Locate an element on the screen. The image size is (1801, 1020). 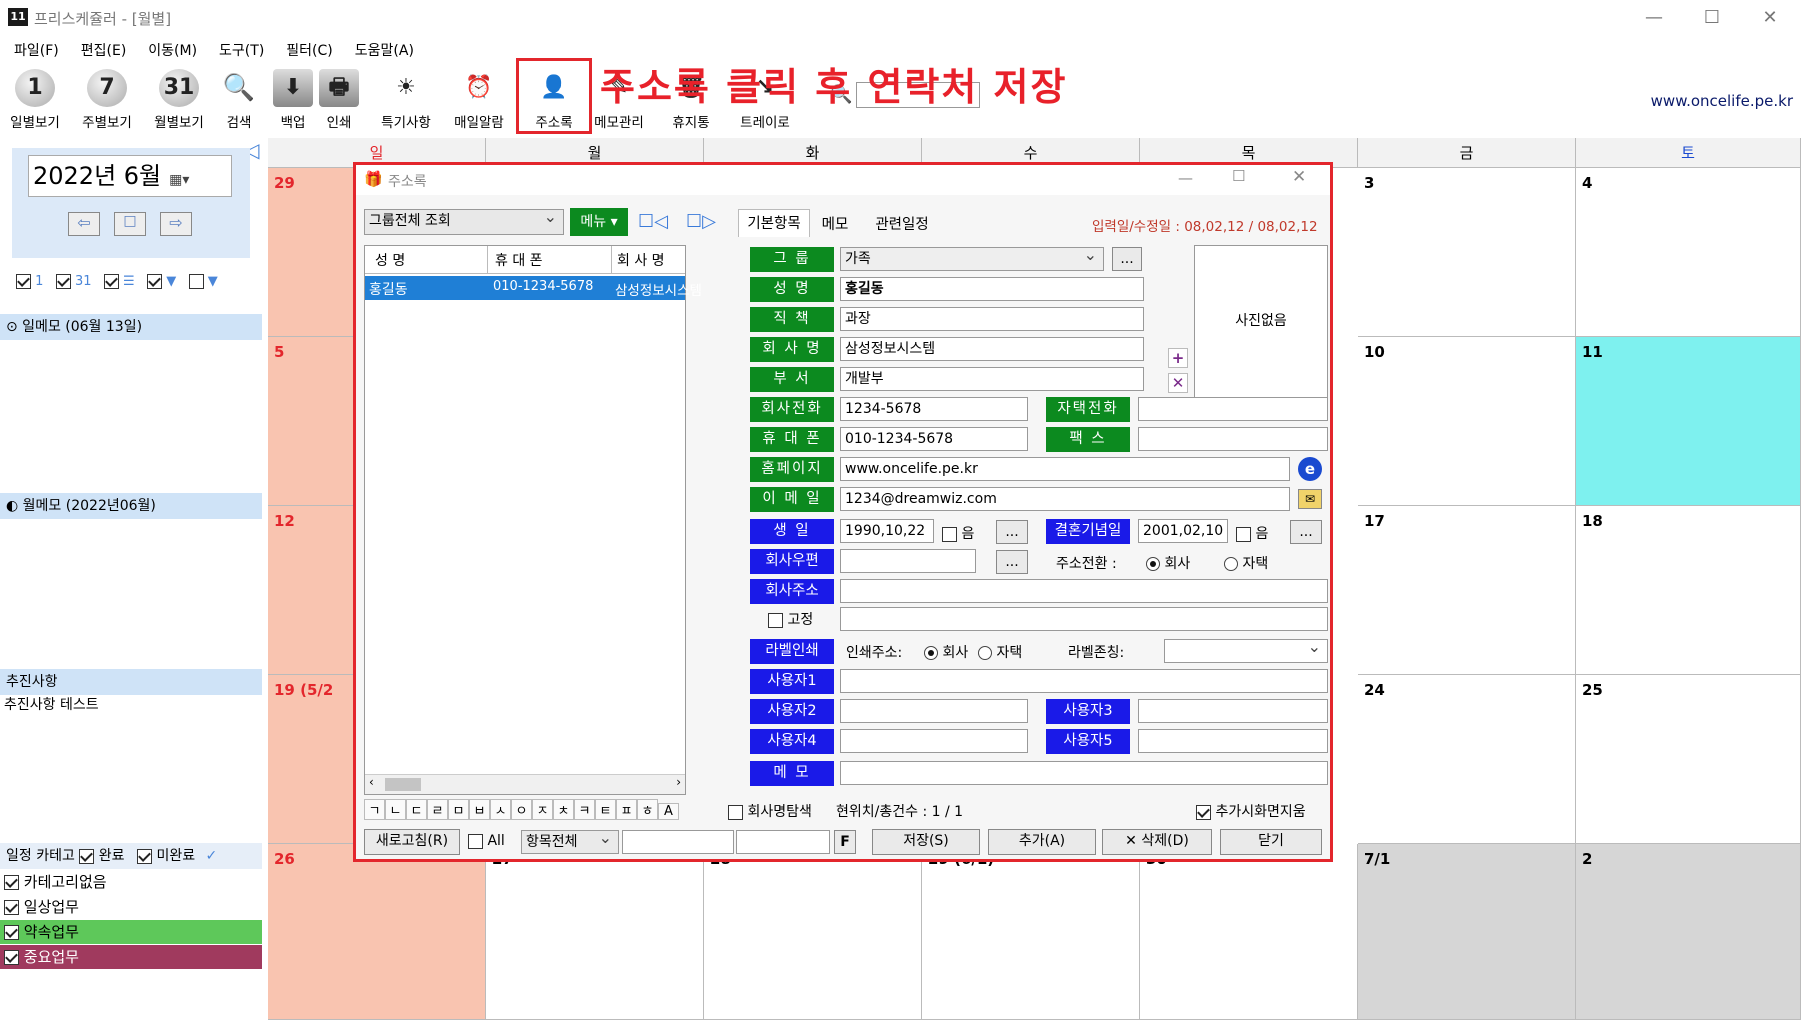
index-button: ㅎ is located at coordinates (647, 809).